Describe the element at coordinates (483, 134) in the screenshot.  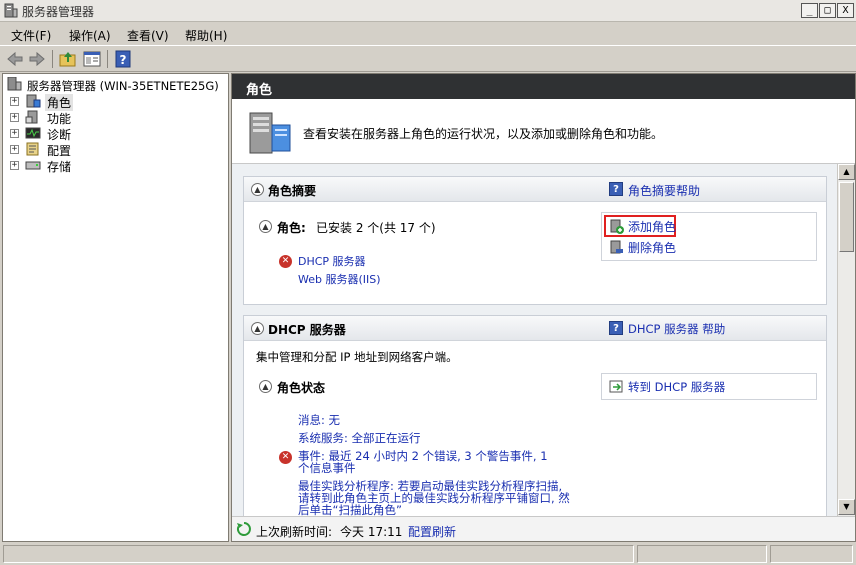
I see `intro-text: 查看安装在服务器上角色的运行状况，以及添加或删除角色和功能。` at that location.